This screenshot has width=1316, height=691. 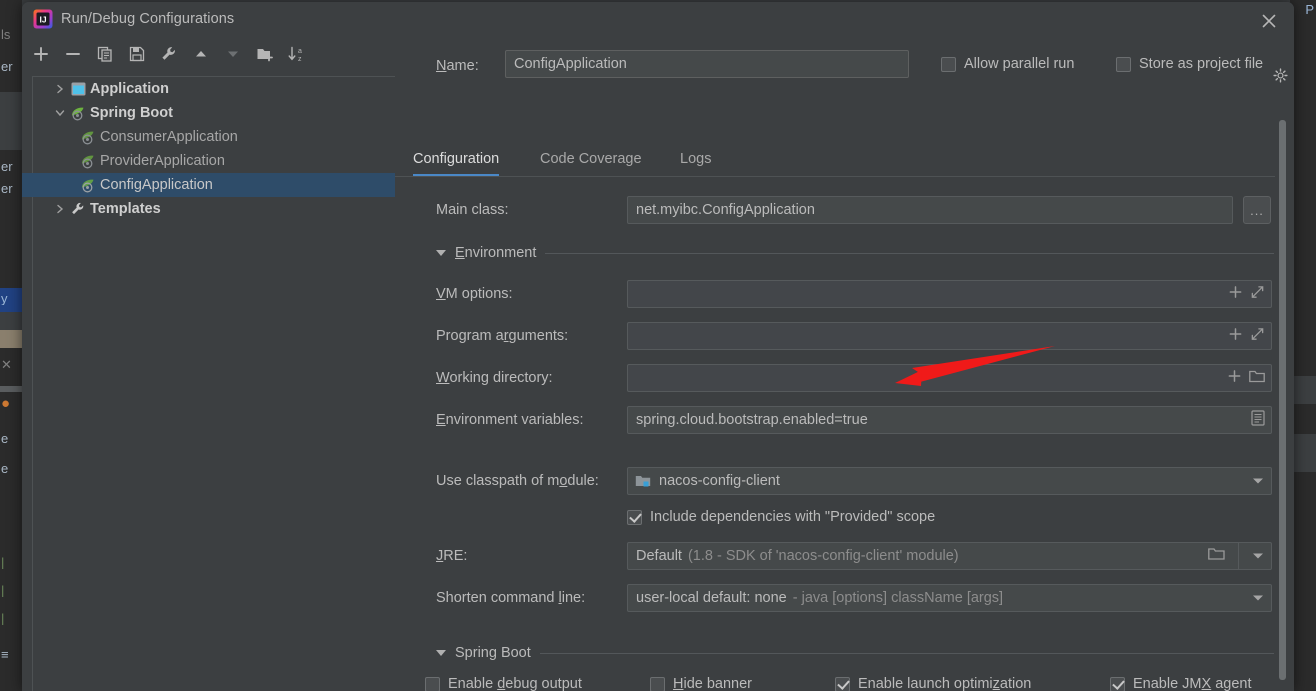 I want to click on svg-text: z, so click(x=300, y=59).